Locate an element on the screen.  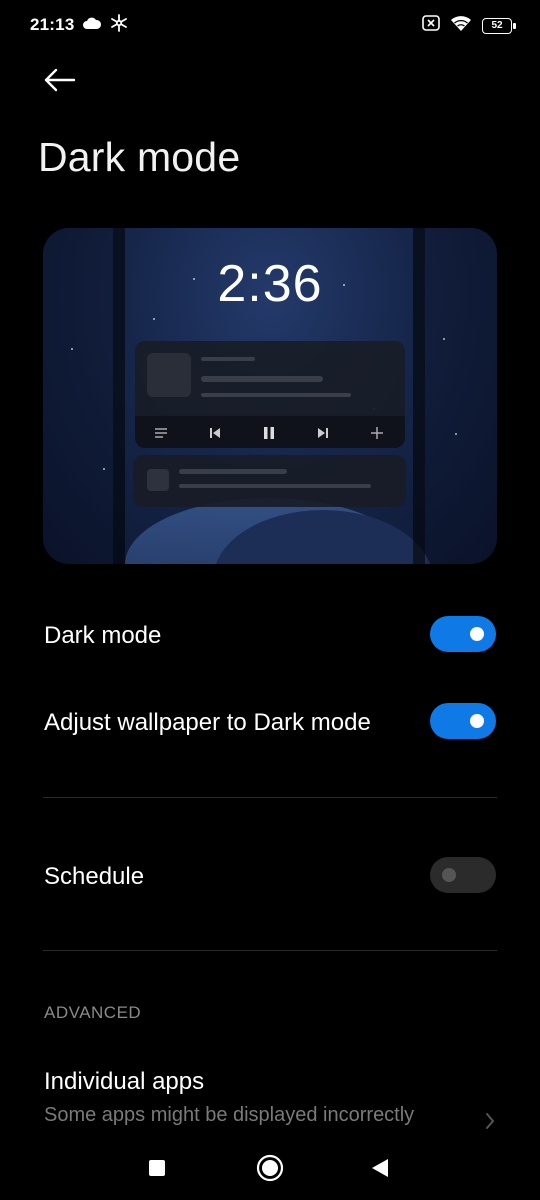
recents-button is located at coordinates (157, 1170).